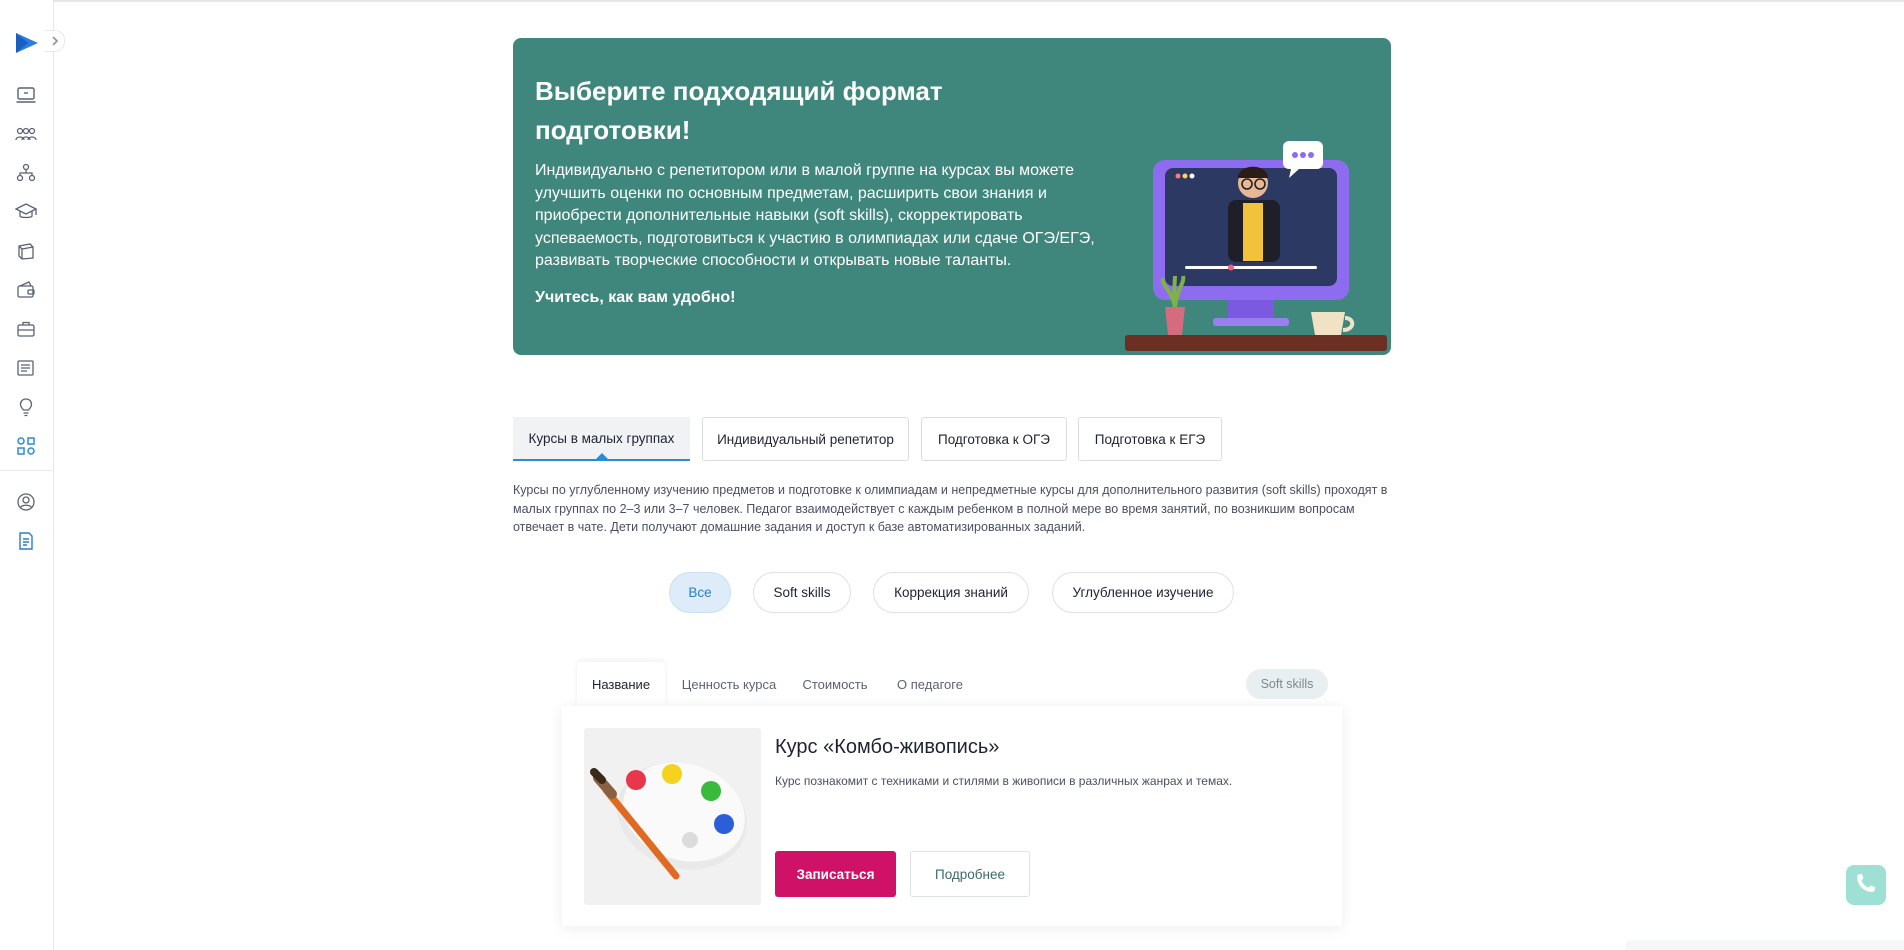  Describe the element at coordinates (635, 297) in the screenshot. I see `hero-tagline: Учитесь, как вам удобно!` at that location.